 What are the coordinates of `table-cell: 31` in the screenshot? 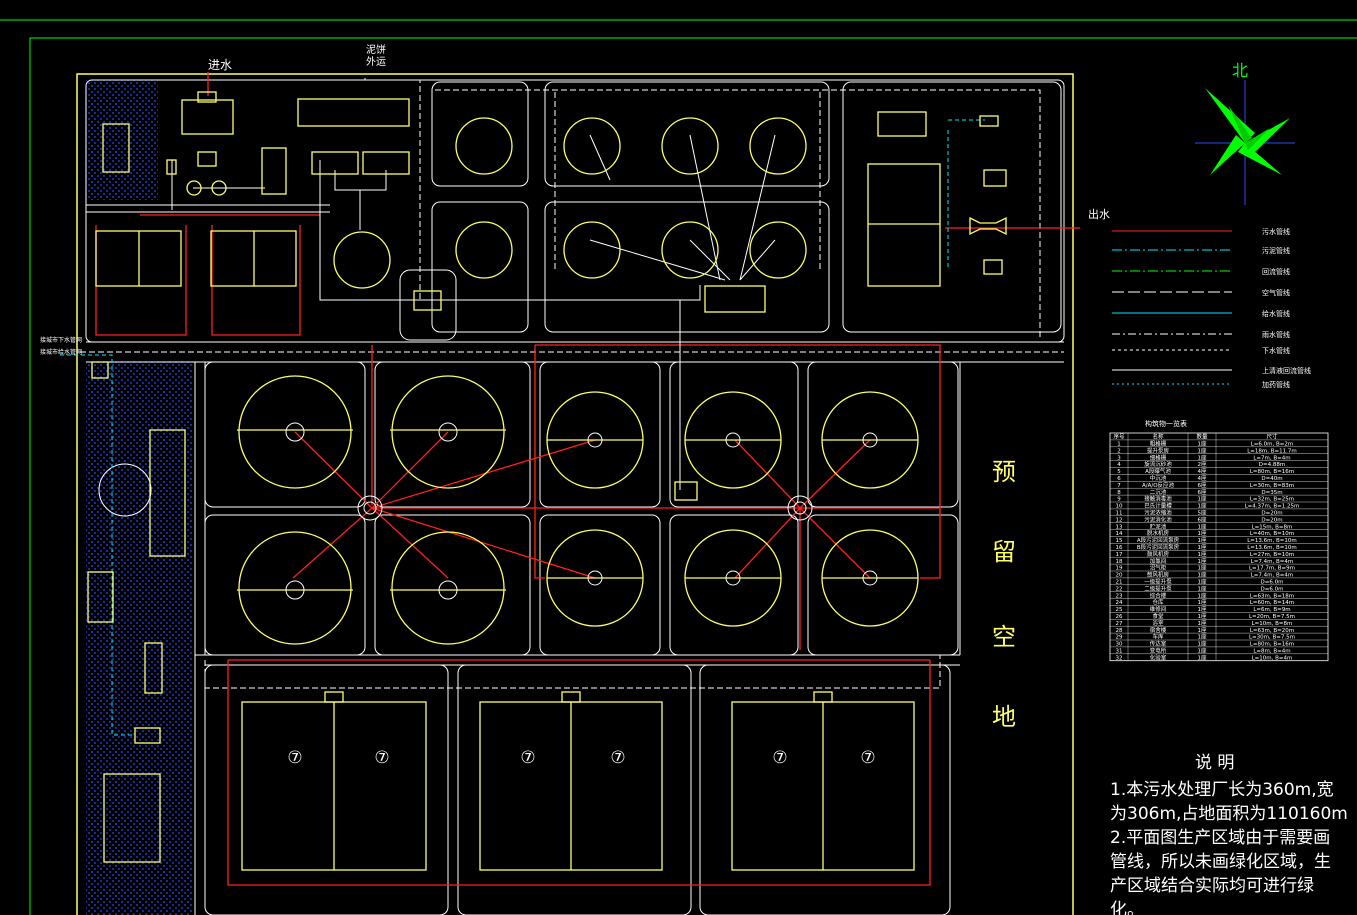 It's located at (1119, 652).